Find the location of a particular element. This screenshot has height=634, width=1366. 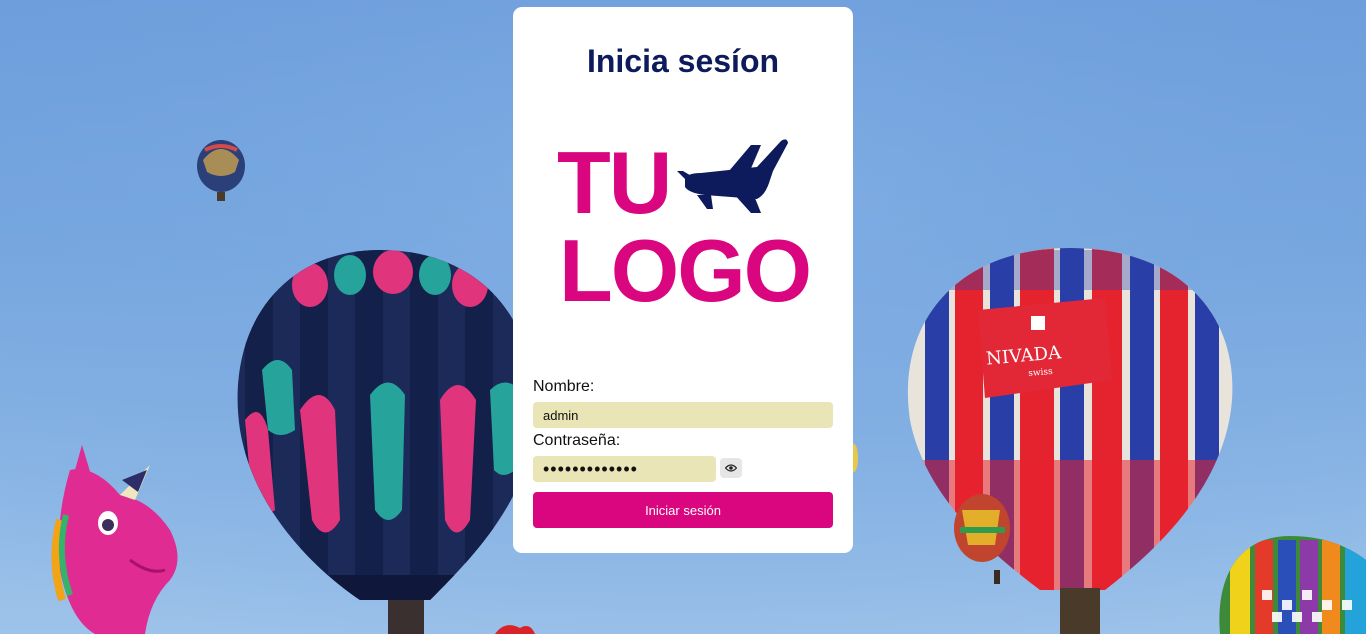

logo-text-line2: LOGO is located at coordinates (685, 270).